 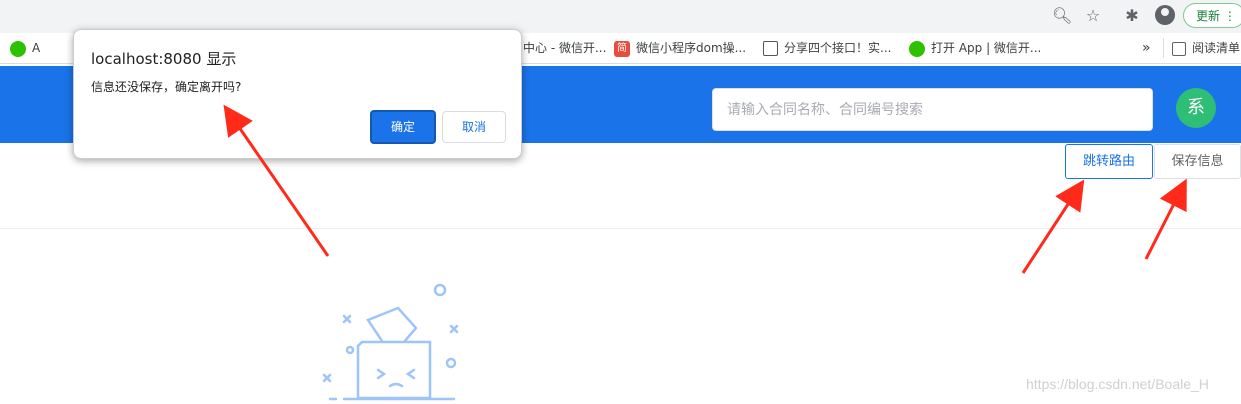 I want to click on arrow-to-save-button, so click(x=1165, y=219).